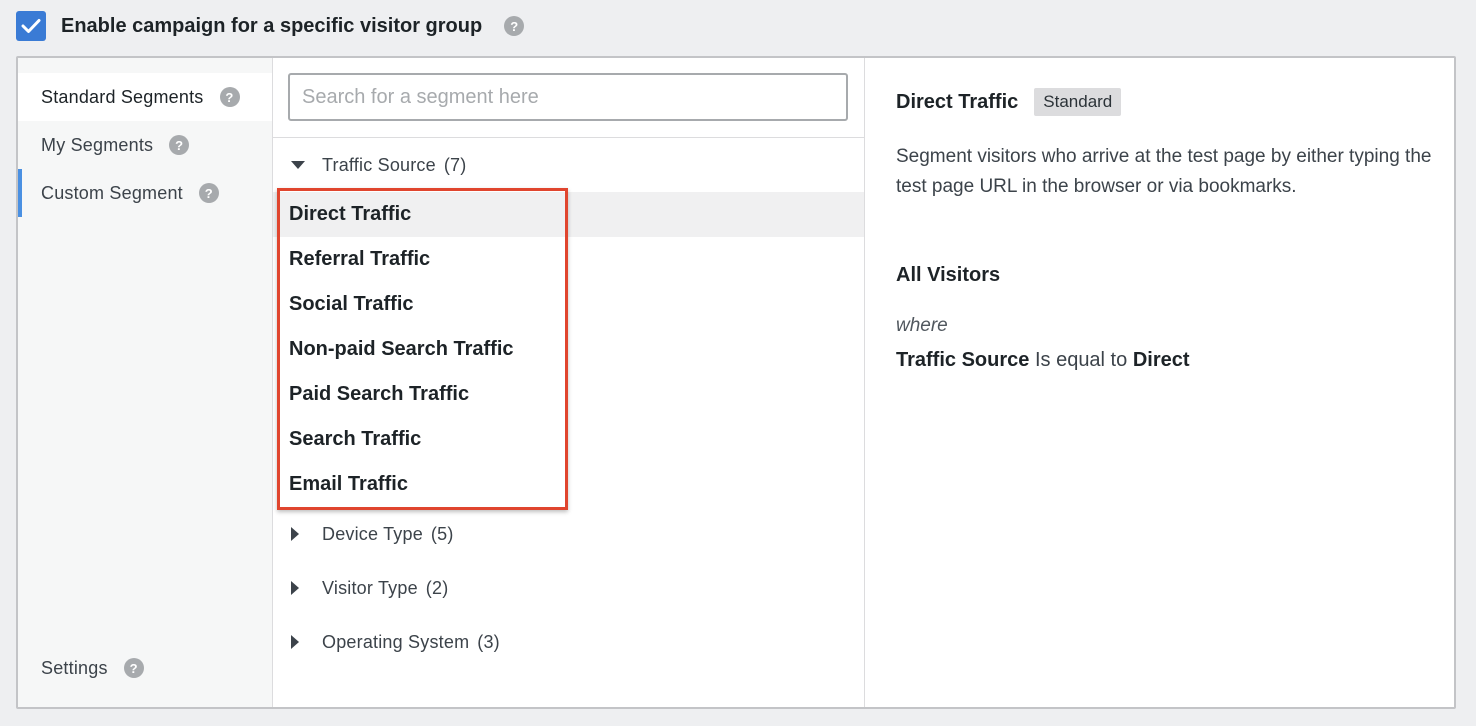 This screenshot has width=1476, height=726. I want to click on list-item: Paid Search Traffic, so click(568, 394).